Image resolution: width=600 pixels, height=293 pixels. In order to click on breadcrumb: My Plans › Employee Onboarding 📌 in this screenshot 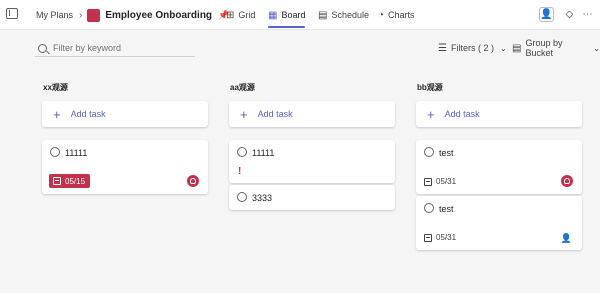, I will do `click(132, 15)`.